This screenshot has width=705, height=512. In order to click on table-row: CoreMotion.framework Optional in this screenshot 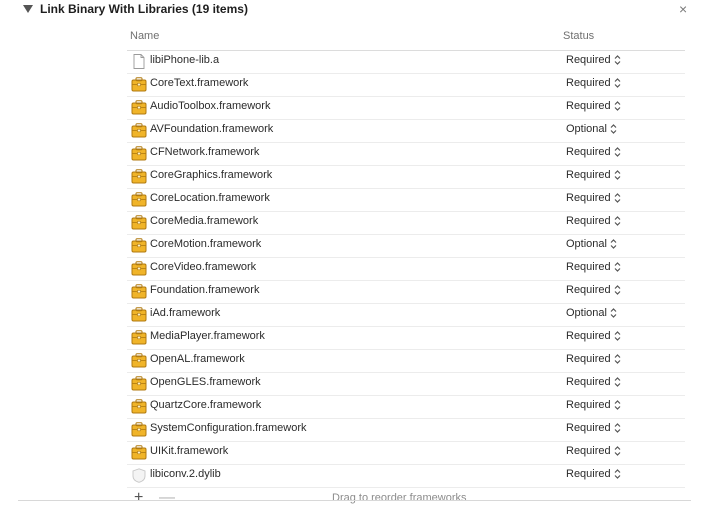, I will do `click(406, 246)`.